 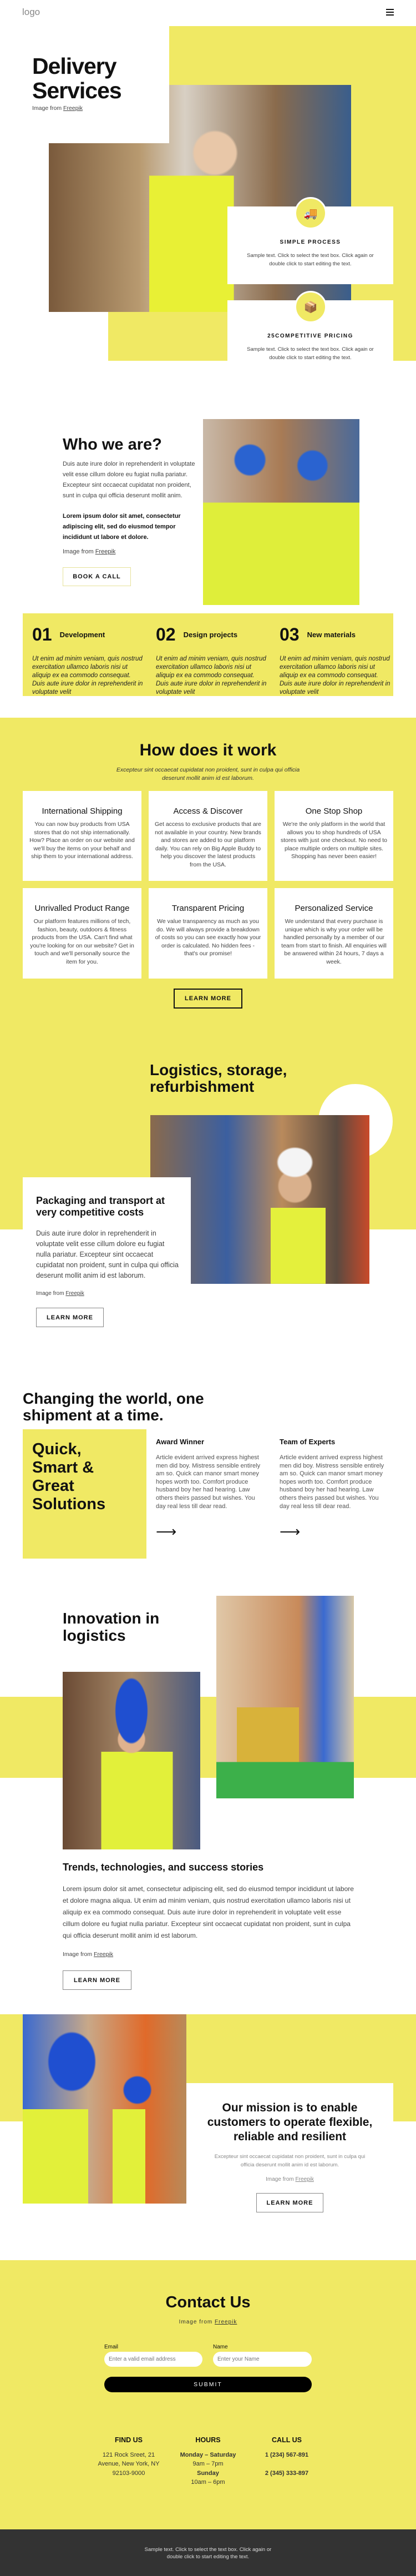 What do you see at coordinates (111, 2347) in the screenshot?
I see `email-label: Email` at bounding box center [111, 2347].